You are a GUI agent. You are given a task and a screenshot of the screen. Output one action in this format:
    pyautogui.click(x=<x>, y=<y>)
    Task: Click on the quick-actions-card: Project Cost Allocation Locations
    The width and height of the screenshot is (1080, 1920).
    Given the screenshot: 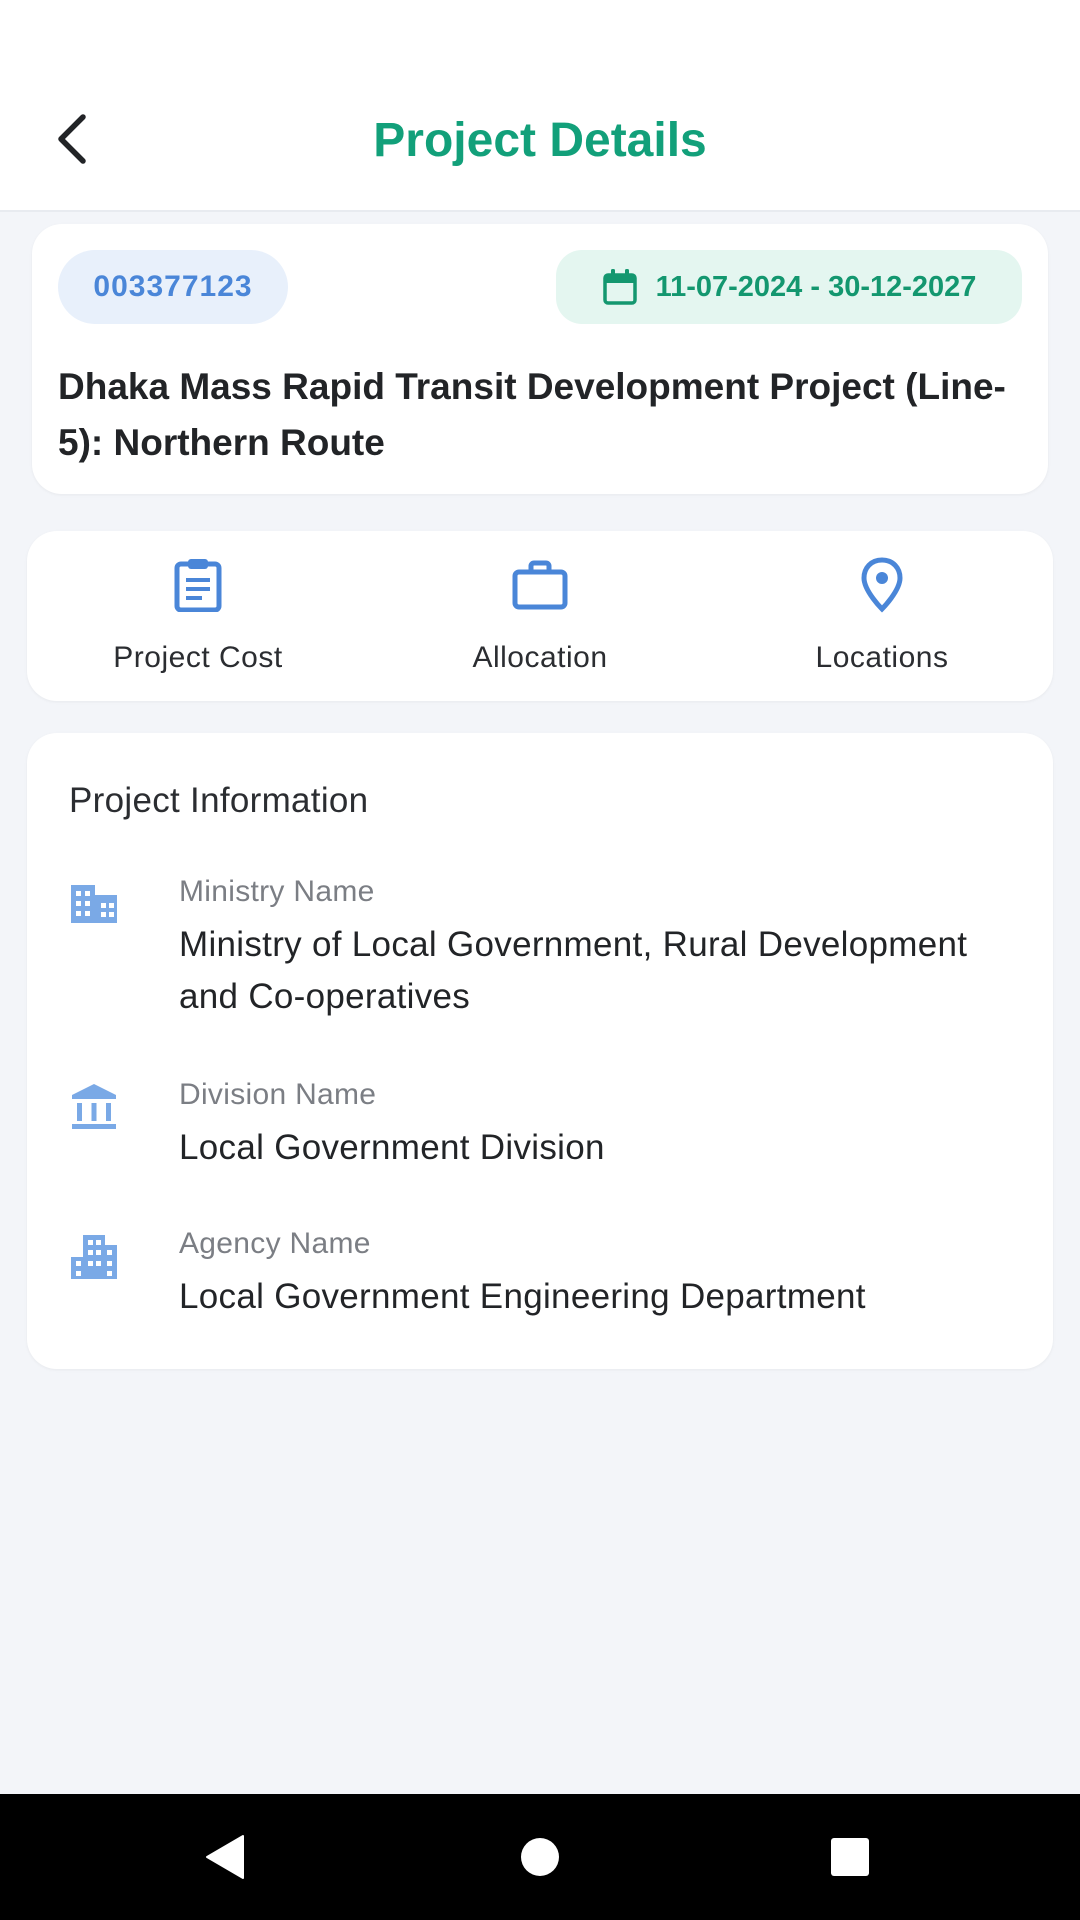 What is the action you would take?
    pyautogui.click(x=540, y=616)
    